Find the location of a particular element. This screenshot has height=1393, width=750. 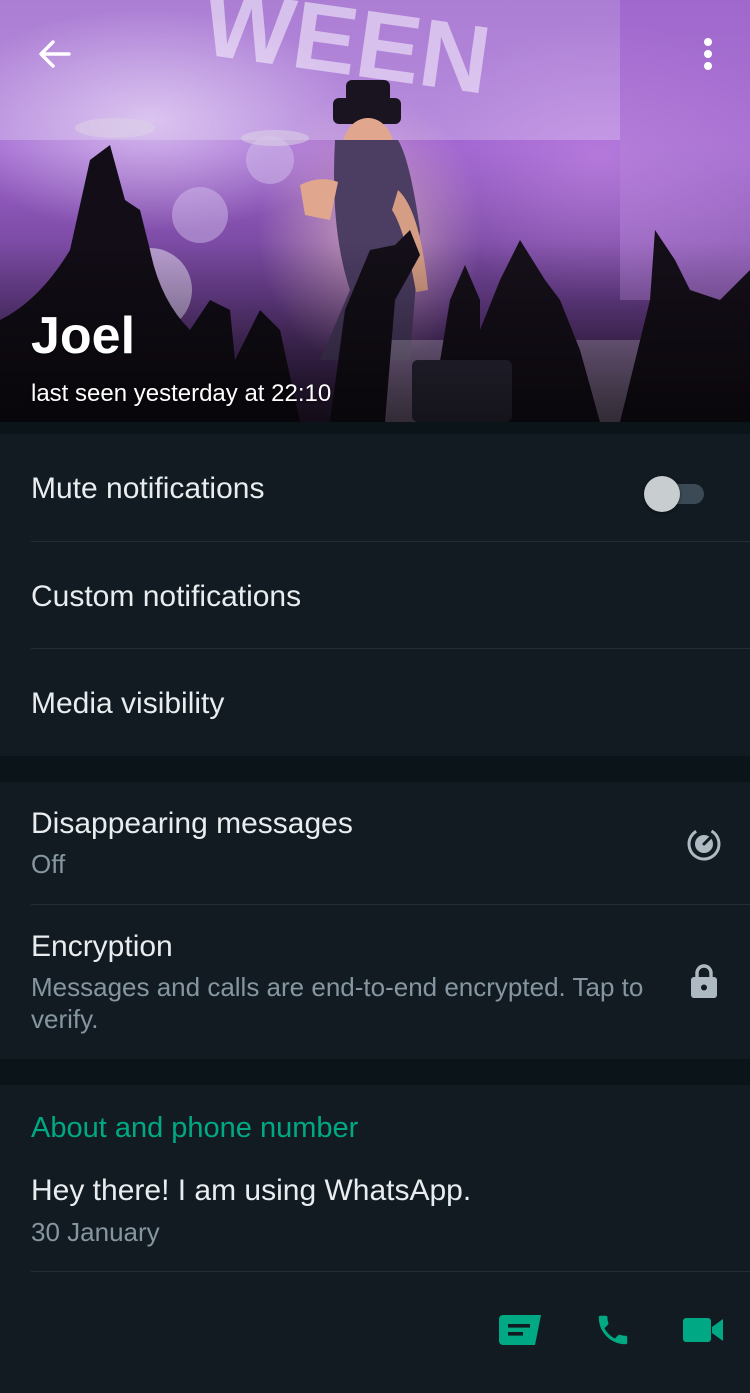

divider is located at coordinates (390, 1271).